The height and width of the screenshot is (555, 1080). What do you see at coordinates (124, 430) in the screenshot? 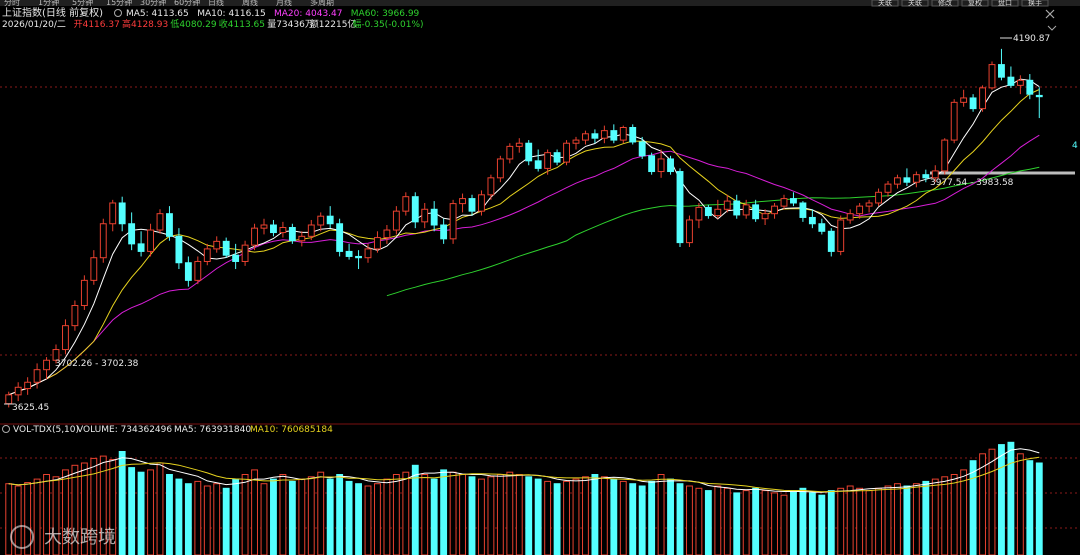
I see `vol-volume: VOLUME: 734362496` at bounding box center [124, 430].